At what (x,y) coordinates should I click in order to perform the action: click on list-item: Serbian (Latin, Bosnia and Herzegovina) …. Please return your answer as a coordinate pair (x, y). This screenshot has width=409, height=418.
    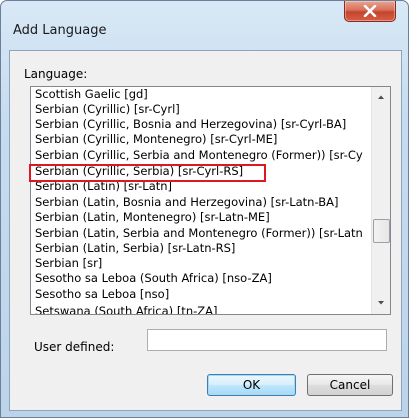
    Looking at the image, I should click on (186, 202).